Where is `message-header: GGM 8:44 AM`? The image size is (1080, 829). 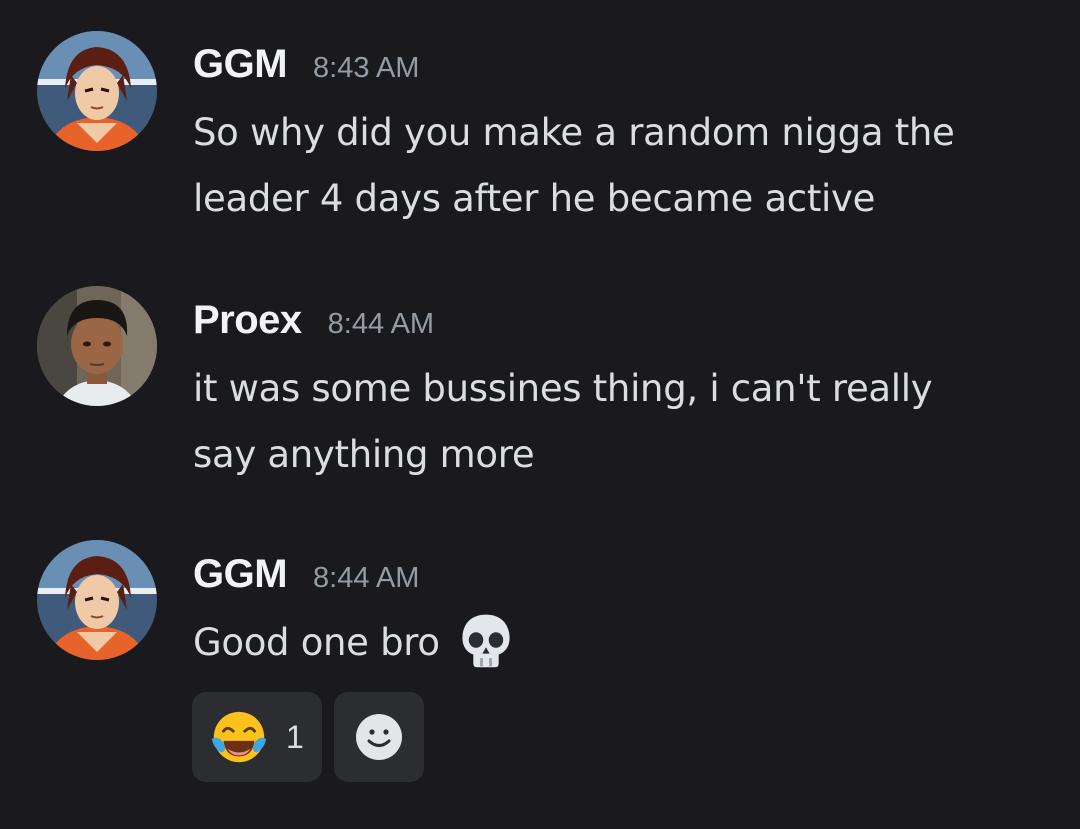
message-header: GGM 8:44 AM is located at coordinates (306, 577).